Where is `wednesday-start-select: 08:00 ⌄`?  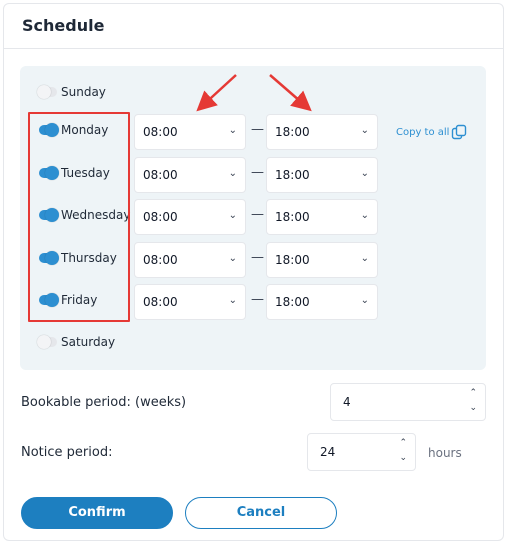
wednesday-start-select: 08:00 ⌄ is located at coordinates (190, 217).